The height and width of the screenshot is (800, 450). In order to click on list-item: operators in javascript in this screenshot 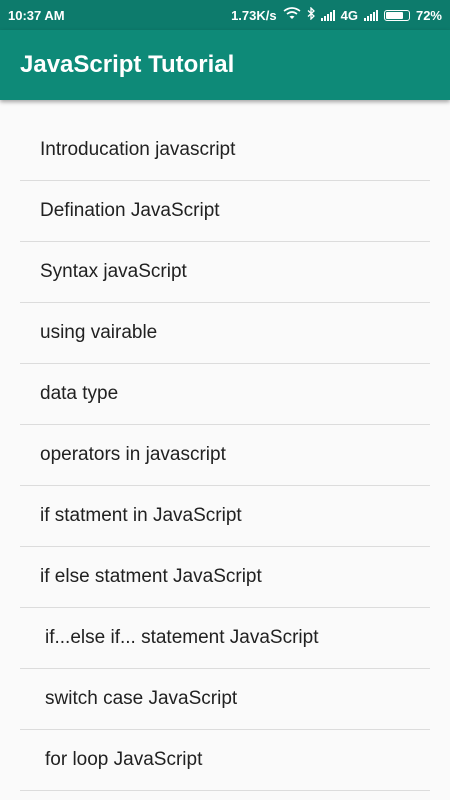, I will do `click(225, 455)`.